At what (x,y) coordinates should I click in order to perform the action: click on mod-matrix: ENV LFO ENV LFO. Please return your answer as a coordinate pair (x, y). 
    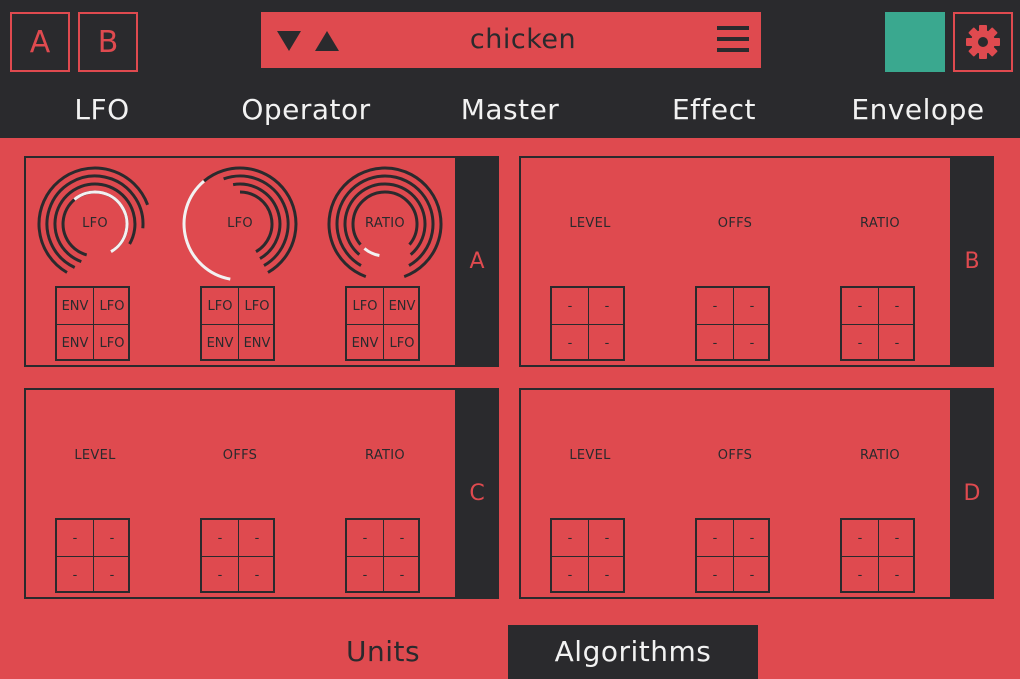
    Looking at the image, I should click on (92, 323).